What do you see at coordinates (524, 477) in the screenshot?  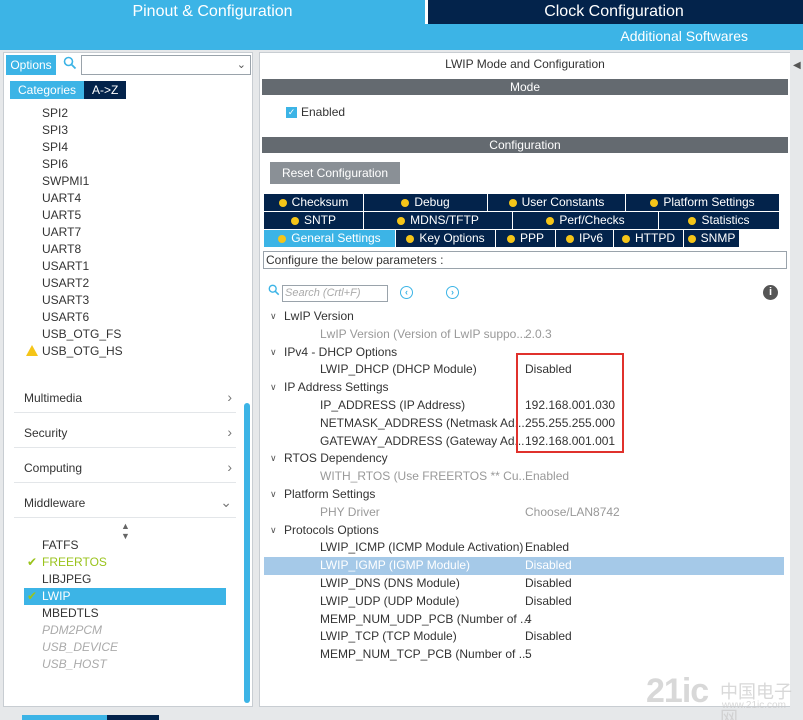 I see `param-row: WITH_RTOS (Use FREERTOS ** Cu... Enabled` at bounding box center [524, 477].